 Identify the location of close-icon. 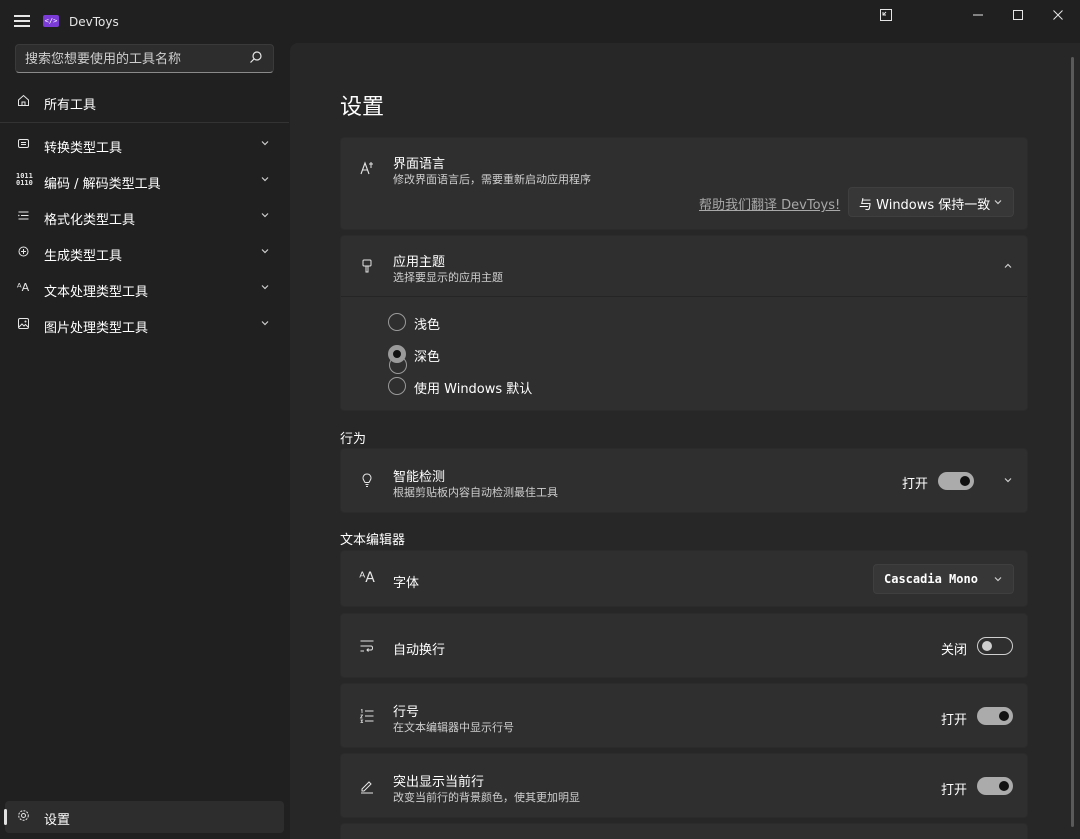
(1058, 16).